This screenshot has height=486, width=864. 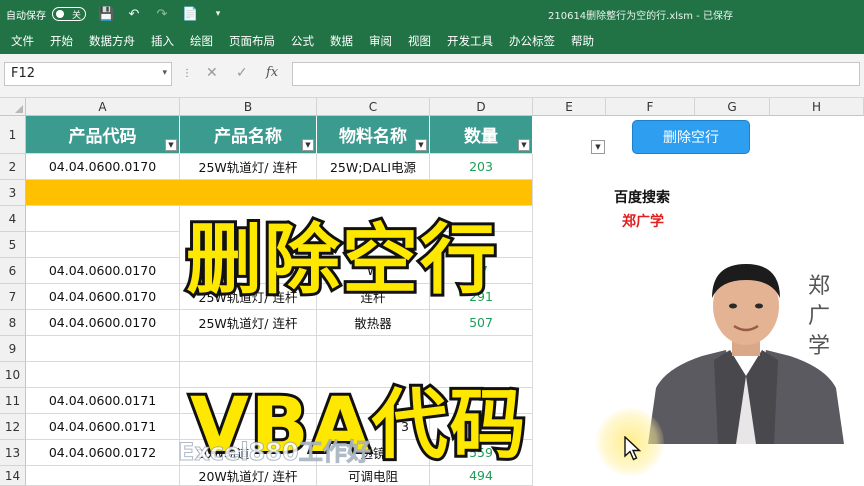 What do you see at coordinates (106, 14) in the screenshot?
I see `save-icon: 💾` at bounding box center [106, 14].